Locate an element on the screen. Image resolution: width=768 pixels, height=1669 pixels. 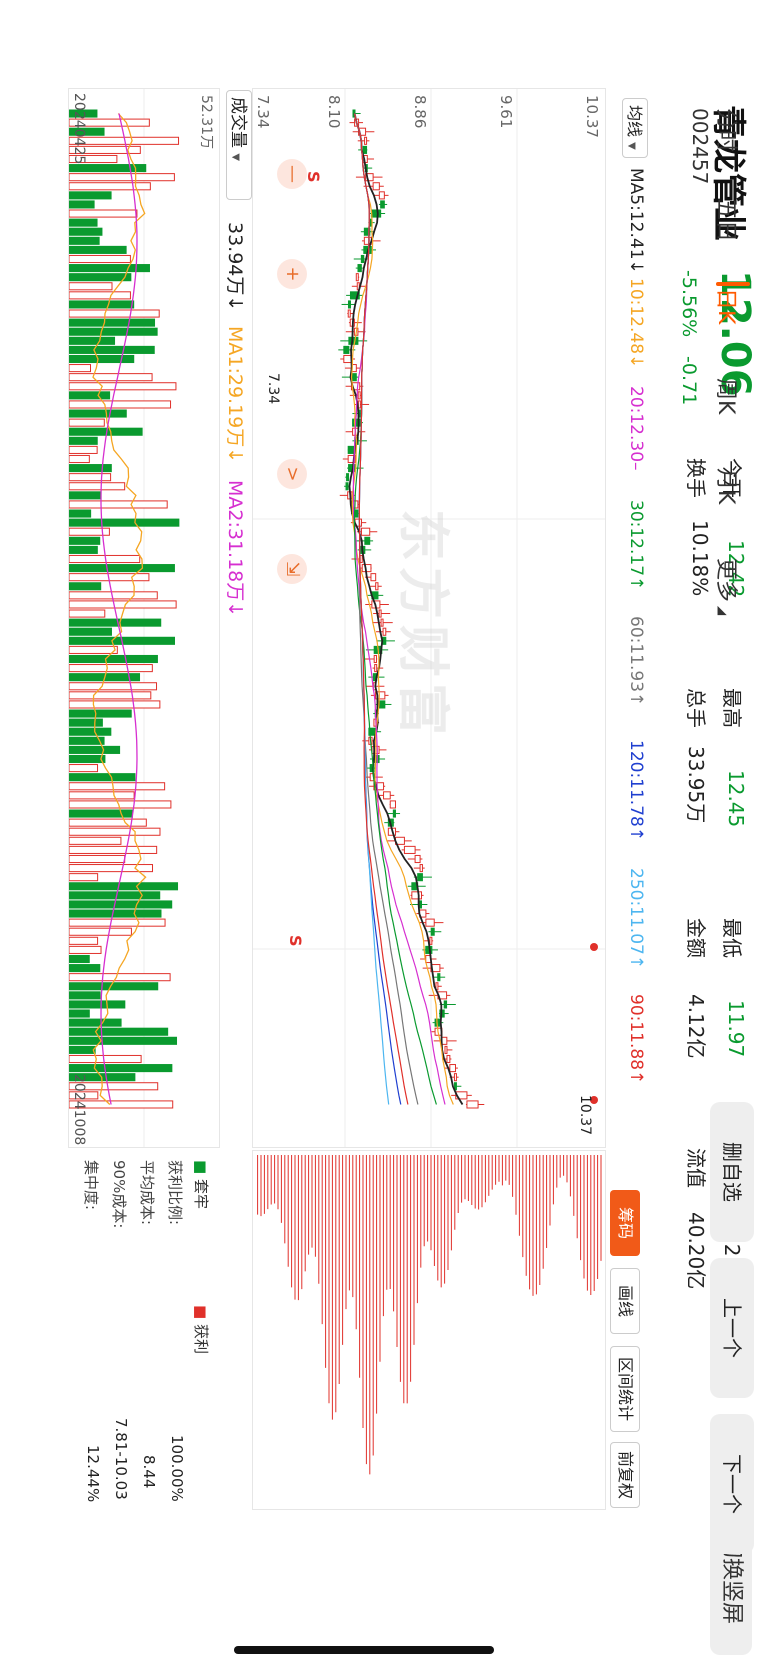
remove-watchlist-button: 删自选 is located at coordinates (732, 1172).